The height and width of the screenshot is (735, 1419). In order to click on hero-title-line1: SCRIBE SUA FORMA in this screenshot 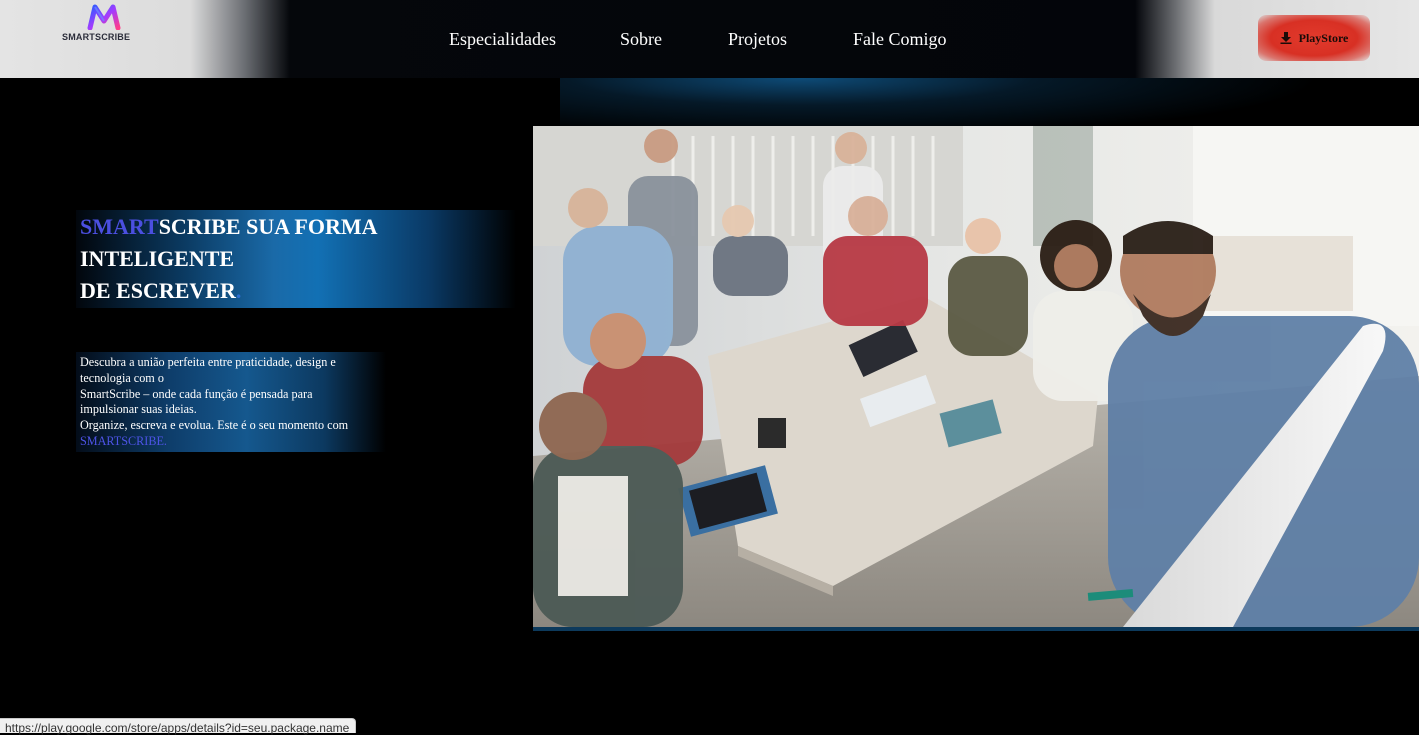, I will do `click(268, 226)`.